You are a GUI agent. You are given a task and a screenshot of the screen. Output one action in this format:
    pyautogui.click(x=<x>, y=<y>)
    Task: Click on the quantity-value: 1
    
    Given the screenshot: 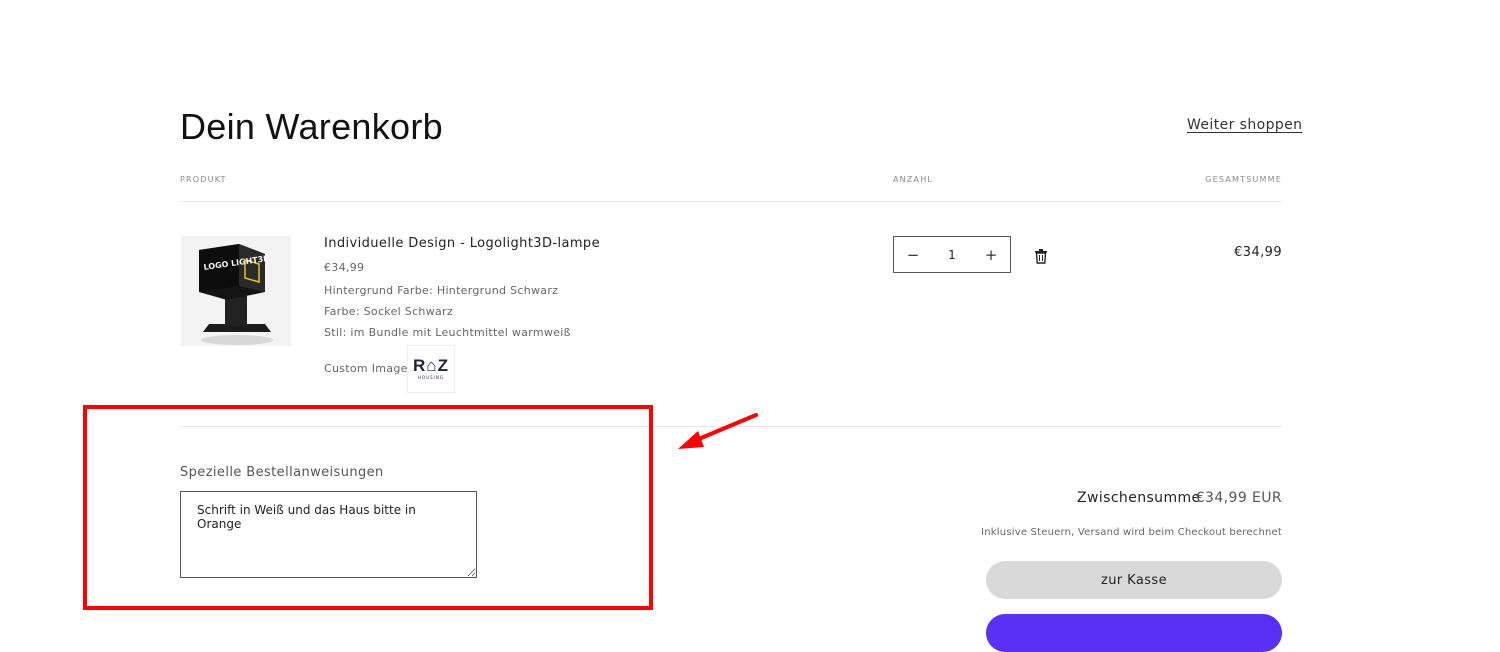 What is the action you would take?
    pyautogui.click(x=952, y=255)
    